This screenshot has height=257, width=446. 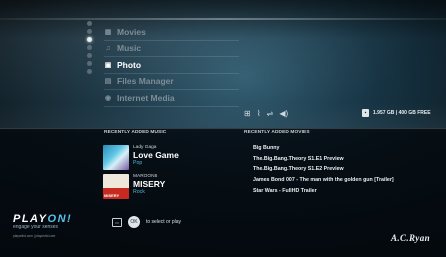 I want to click on music-title: Love Game, so click(x=156, y=155).